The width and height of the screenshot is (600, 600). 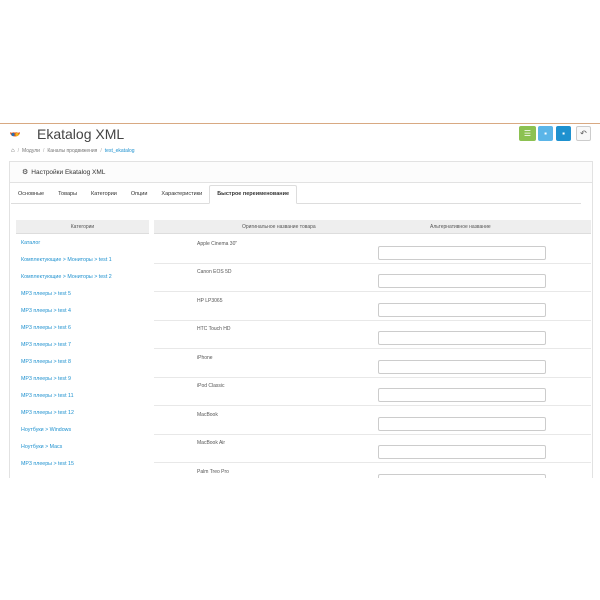 What do you see at coordinates (82, 227) in the screenshot?
I see `categories-header: Категории` at bounding box center [82, 227].